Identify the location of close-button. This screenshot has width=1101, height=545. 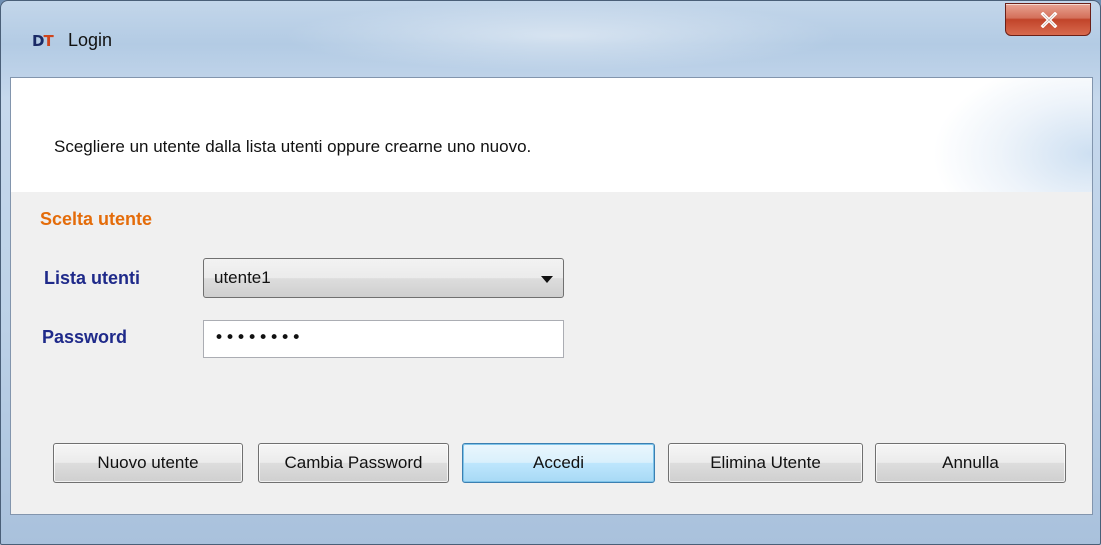
(1048, 19).